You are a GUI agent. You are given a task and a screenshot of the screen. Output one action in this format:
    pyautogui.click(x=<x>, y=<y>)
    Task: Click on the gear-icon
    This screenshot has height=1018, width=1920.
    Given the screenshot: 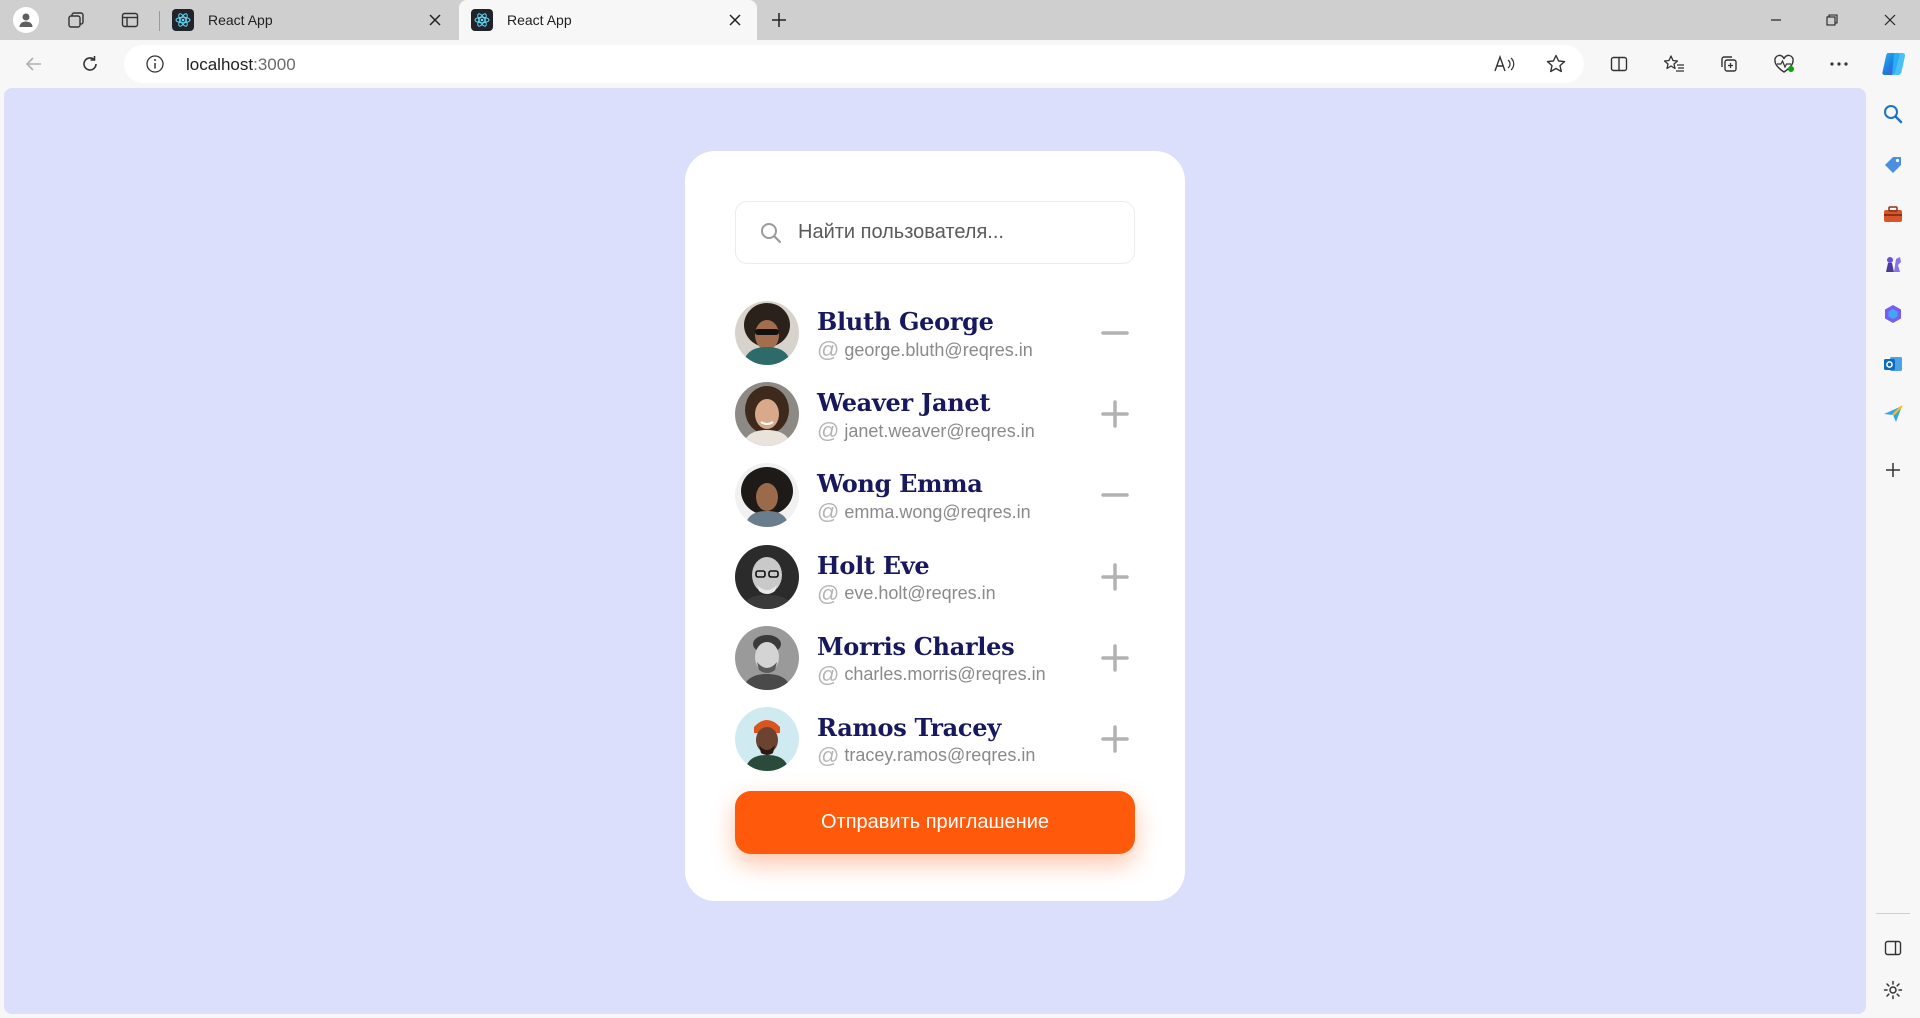 What is the action you would take?
    pyautogui.click(x=1893, y=990)
    